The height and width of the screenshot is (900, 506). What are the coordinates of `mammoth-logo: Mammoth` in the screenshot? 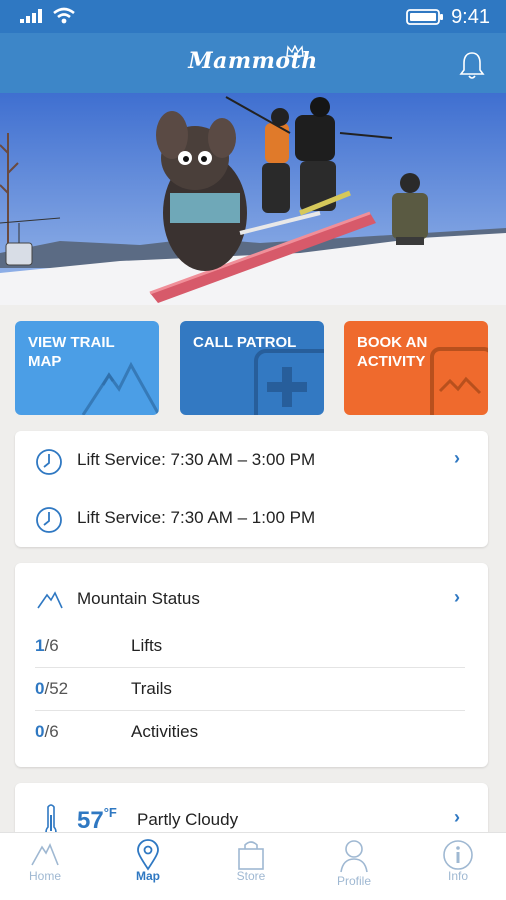 It's located at (253, 61).